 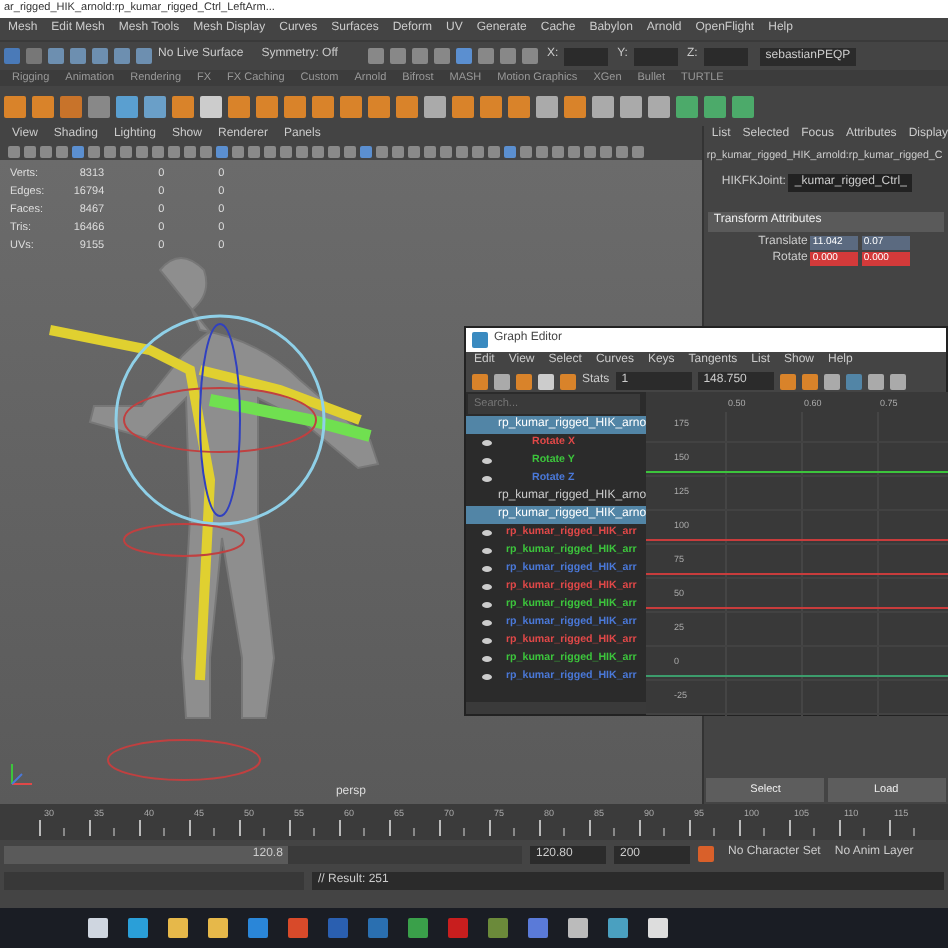 What do you see at coordinates (22, 774) in the screenshot?
I see `axis-icon` at bounding box center [22, 774].